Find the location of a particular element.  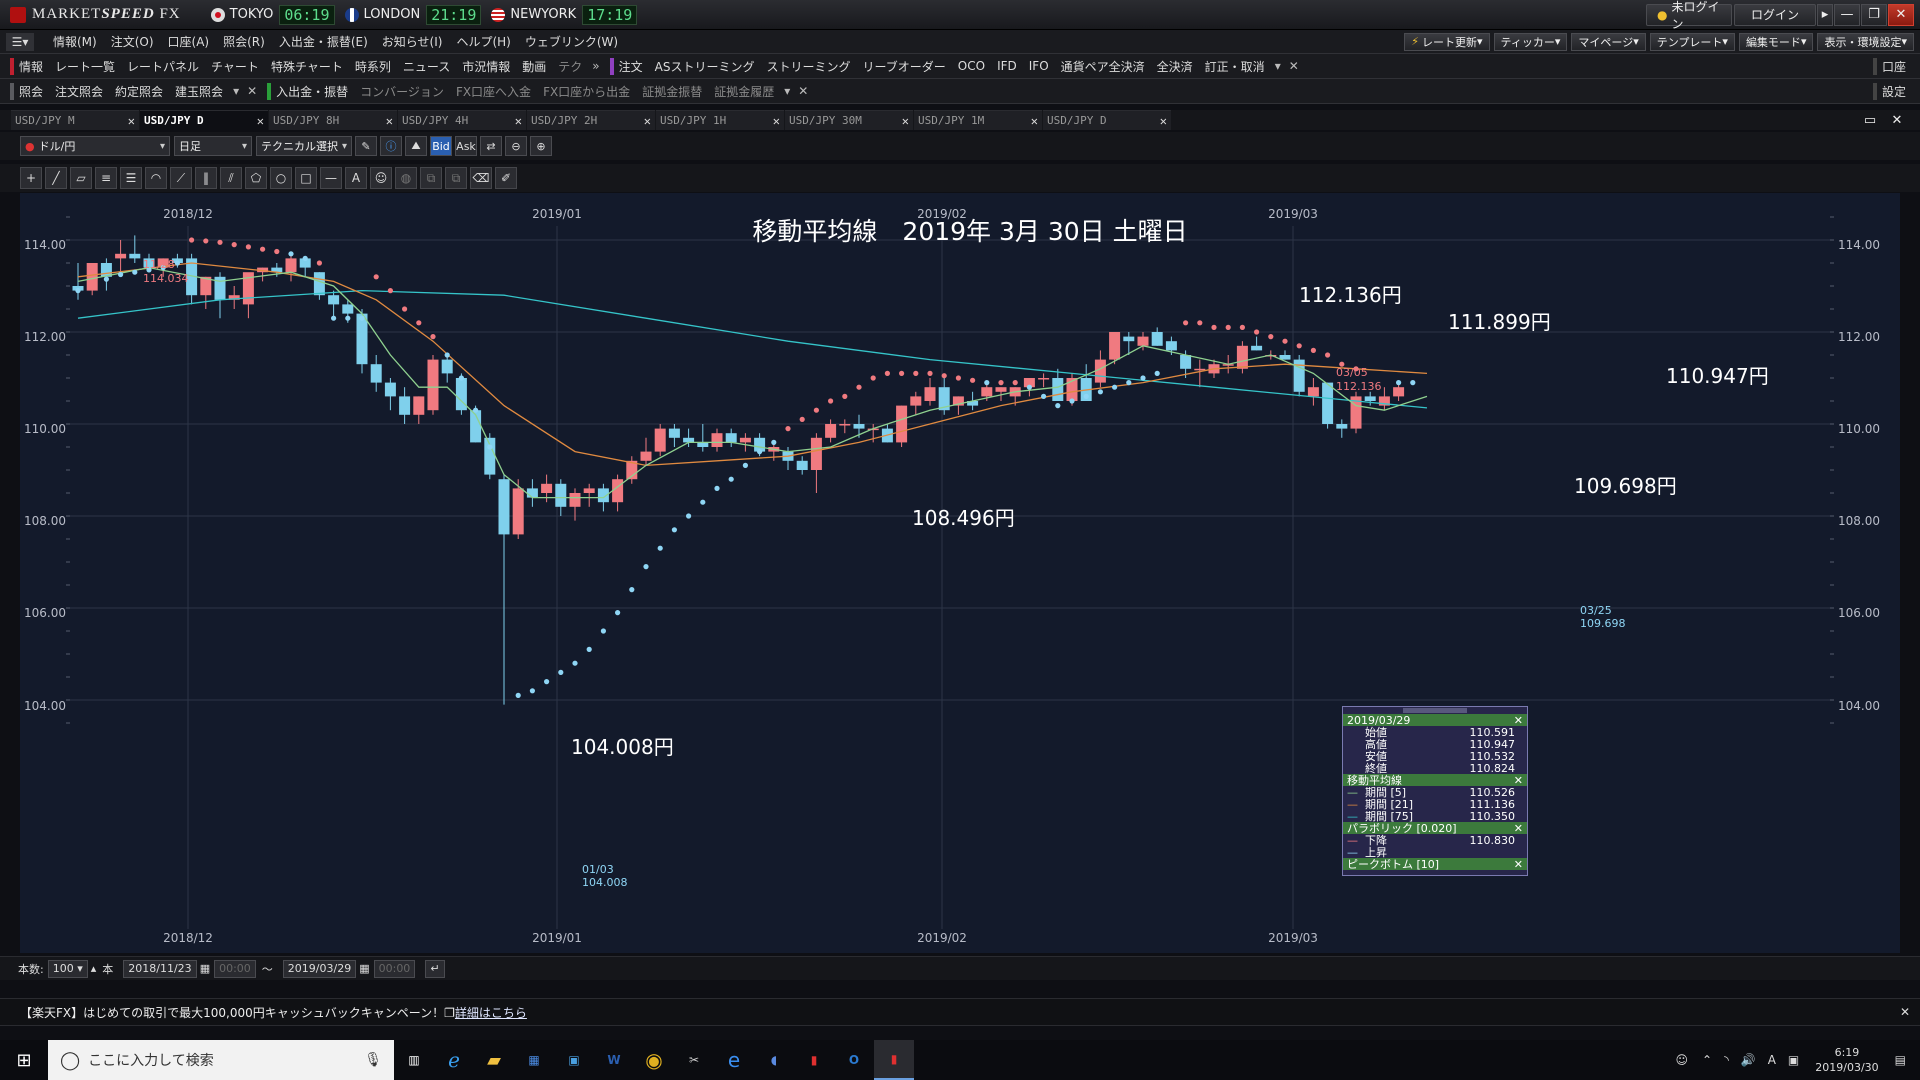

more-arrow-icon: » is located at coordinates (595, 66).